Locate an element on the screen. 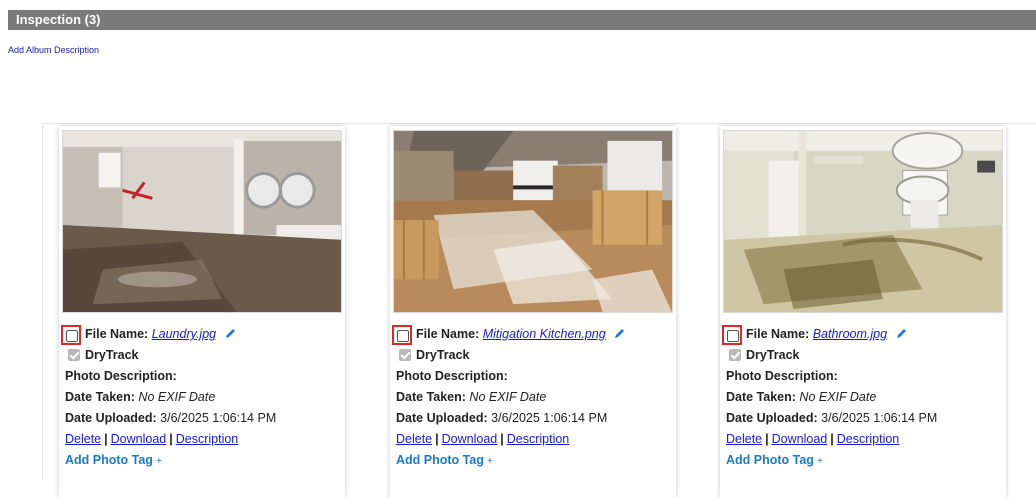  file-name-link: Mitigation Kitchen.png is located at coordinates (544, 334).